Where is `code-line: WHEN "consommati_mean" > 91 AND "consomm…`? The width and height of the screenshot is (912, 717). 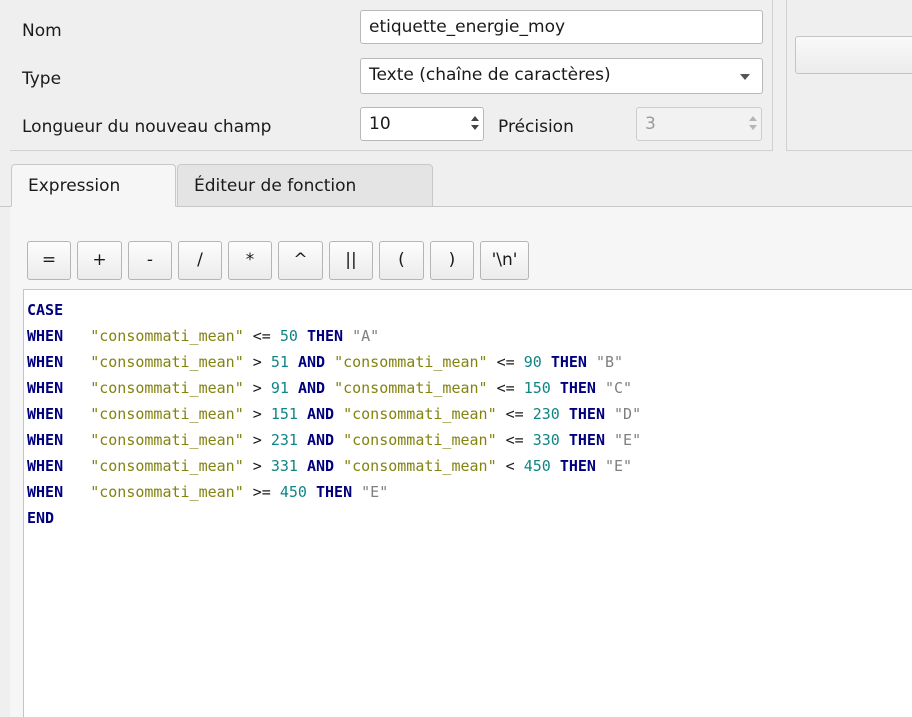
code-line: WHEN "consommati_mean" > 91 AND "consomm… is located at coordinates (334, 388).